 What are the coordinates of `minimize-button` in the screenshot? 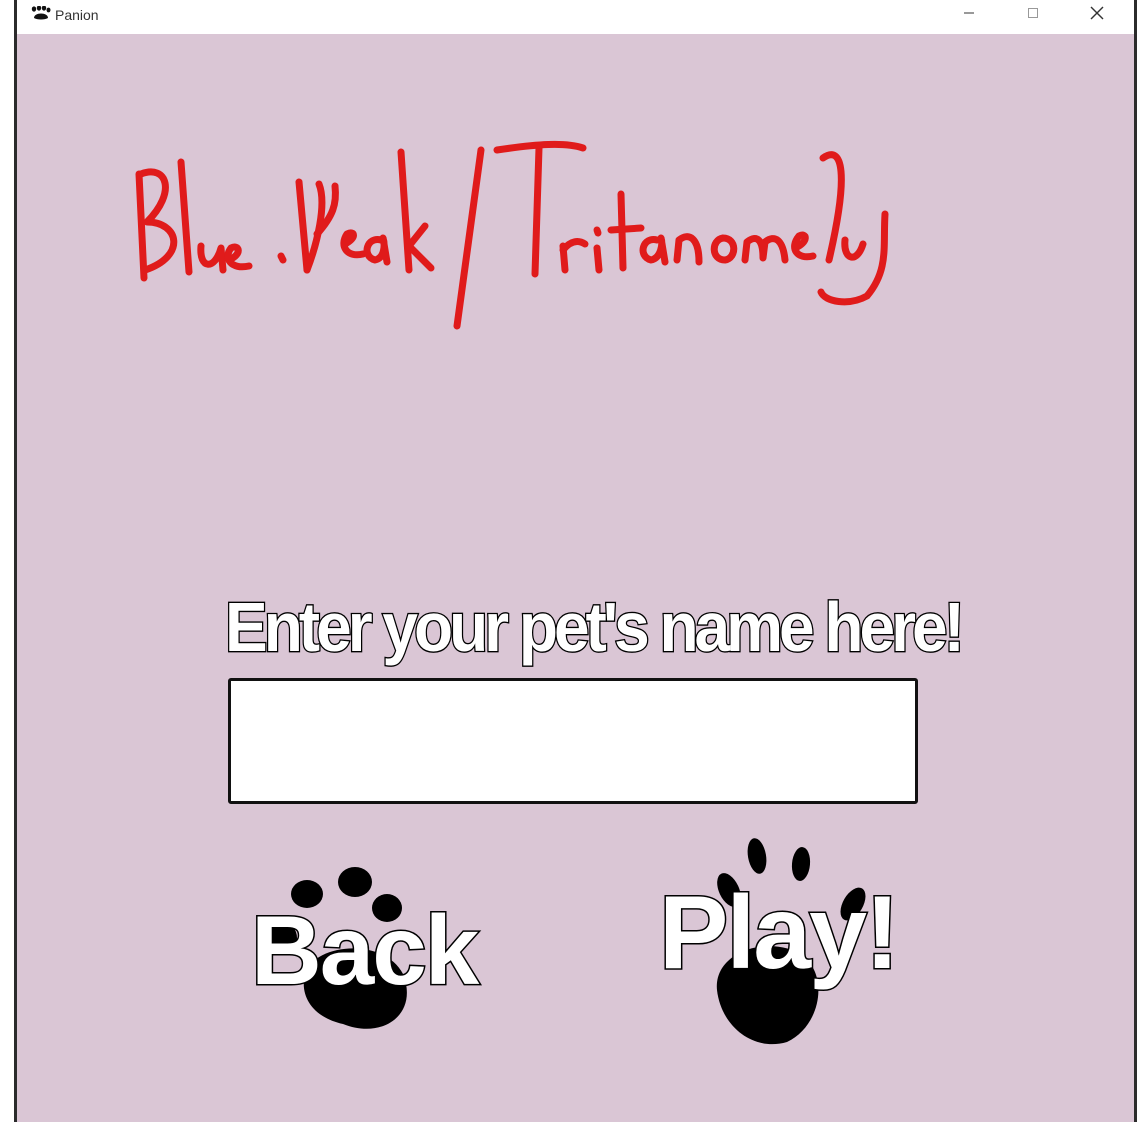 It's located at (969, 15).